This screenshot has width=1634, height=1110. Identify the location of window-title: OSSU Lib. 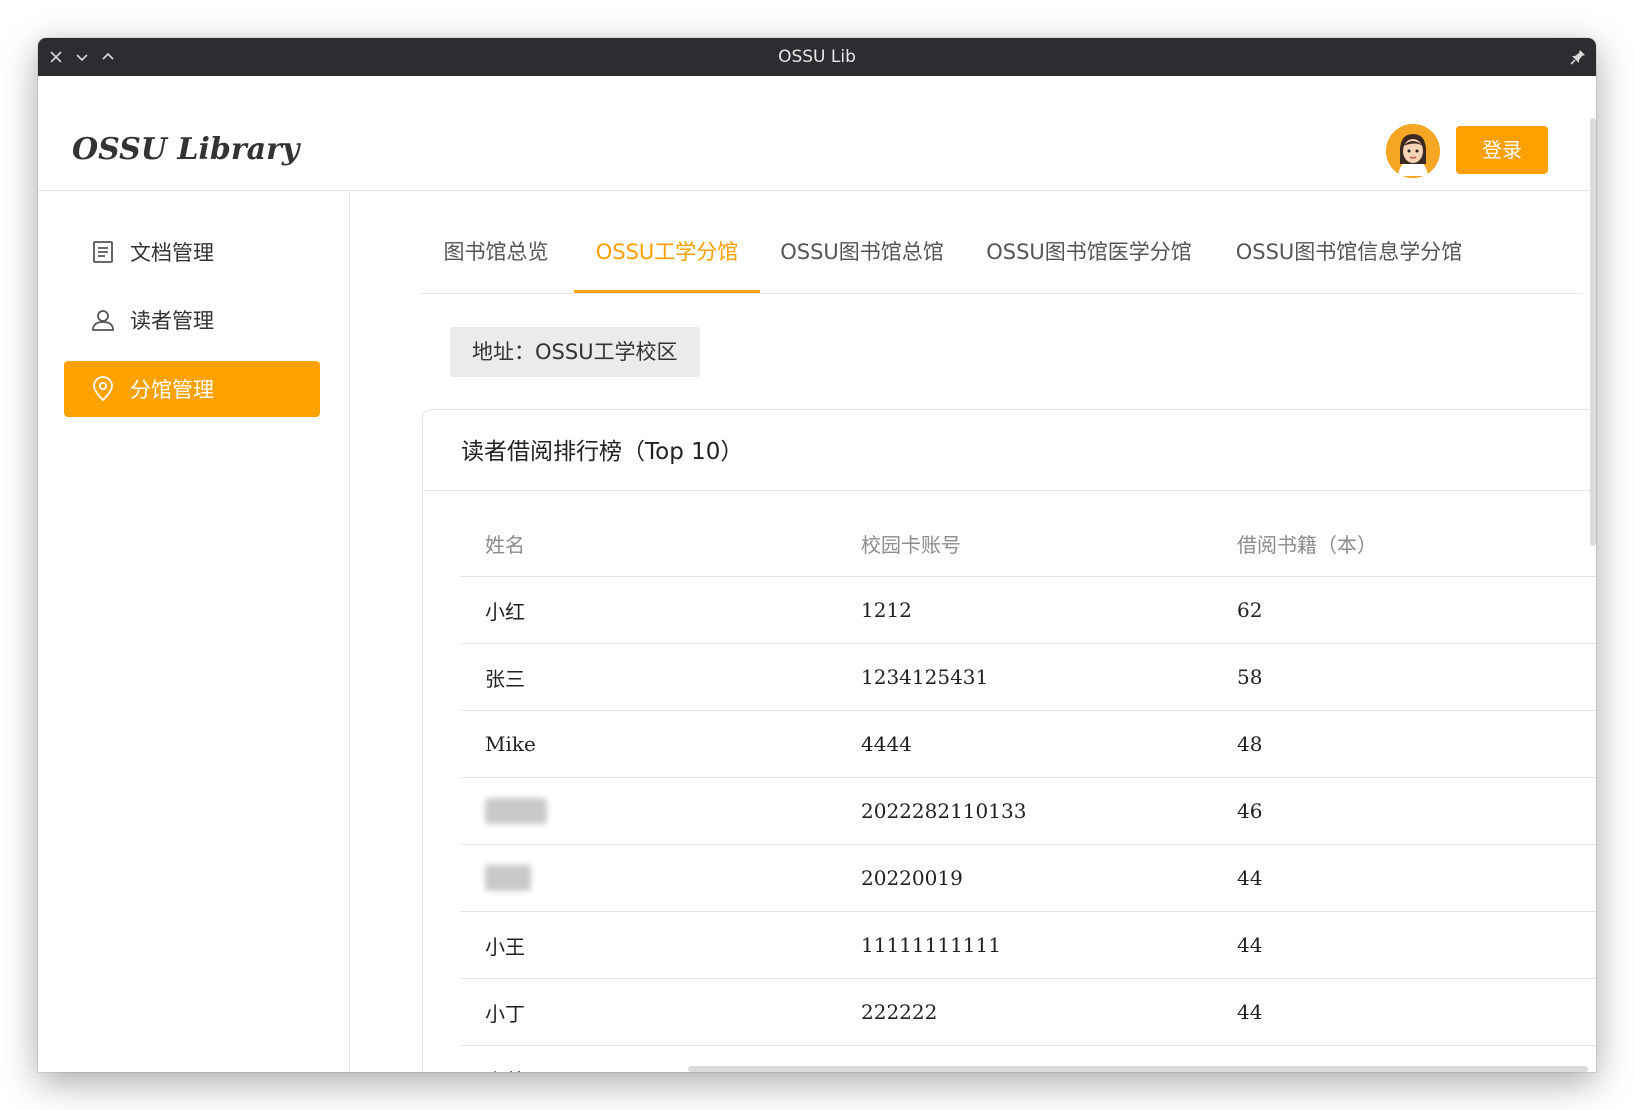
(817, 57).